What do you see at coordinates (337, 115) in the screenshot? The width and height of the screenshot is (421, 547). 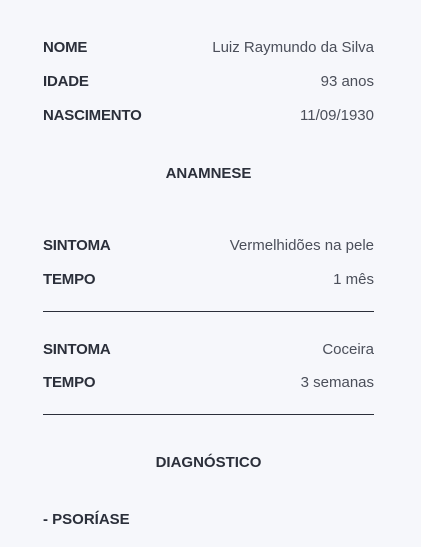 I see `birth-value: 11/09/1930` at bounding box center [337, 115].